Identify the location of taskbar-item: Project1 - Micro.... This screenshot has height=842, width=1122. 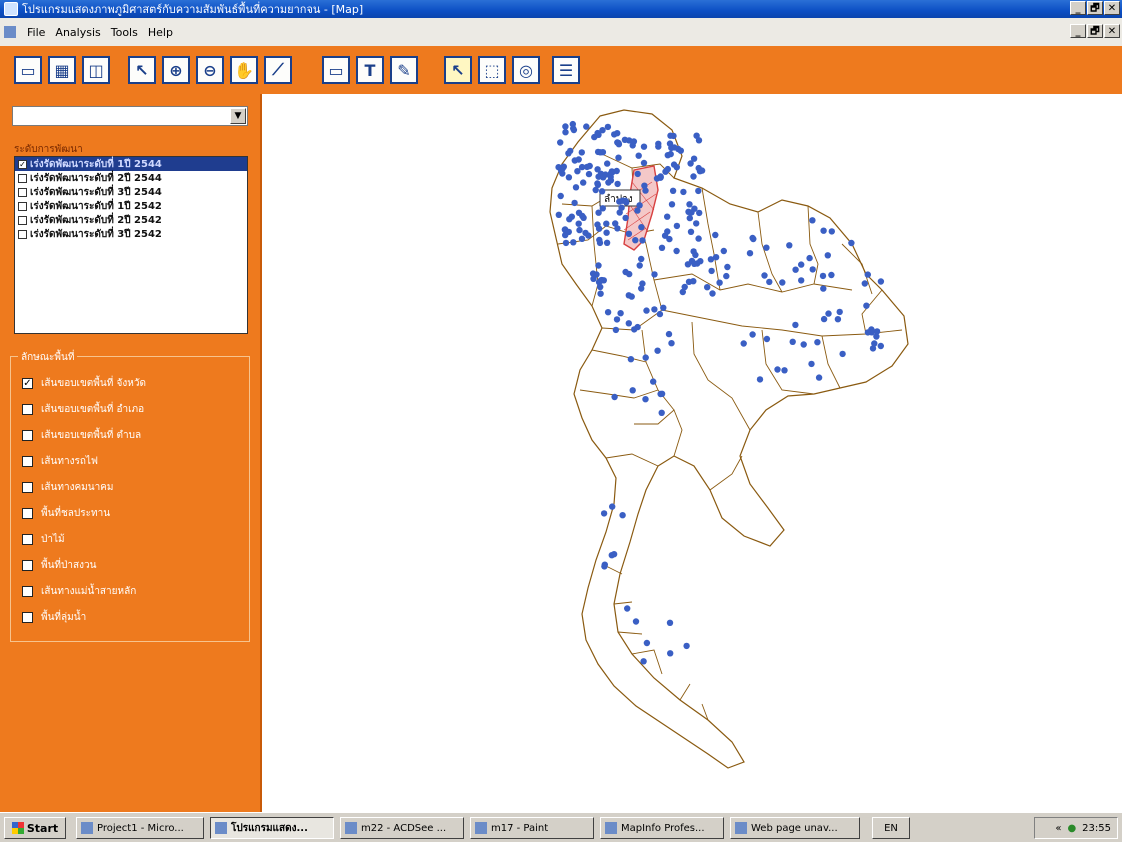
(140, 828).